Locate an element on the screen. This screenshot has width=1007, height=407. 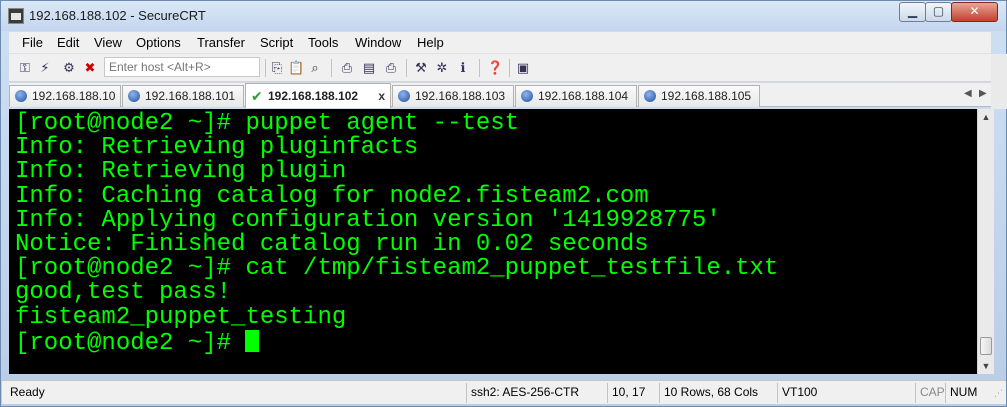
tab-192-168-188-105: 192.168.188.105 is located at coordinates (699, 96).